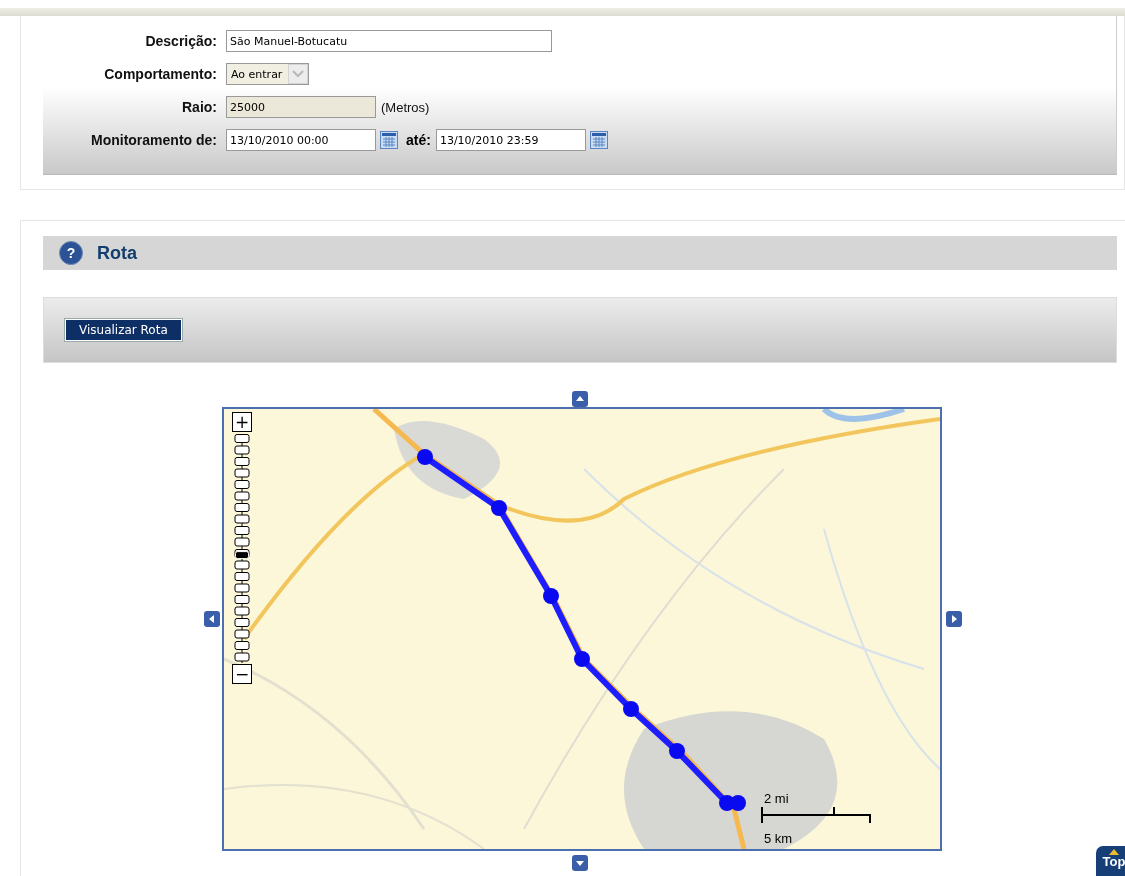  Describe the element at coordinates (242, 422) in the screenshot. I see `zoom-in-button: +` at that location.